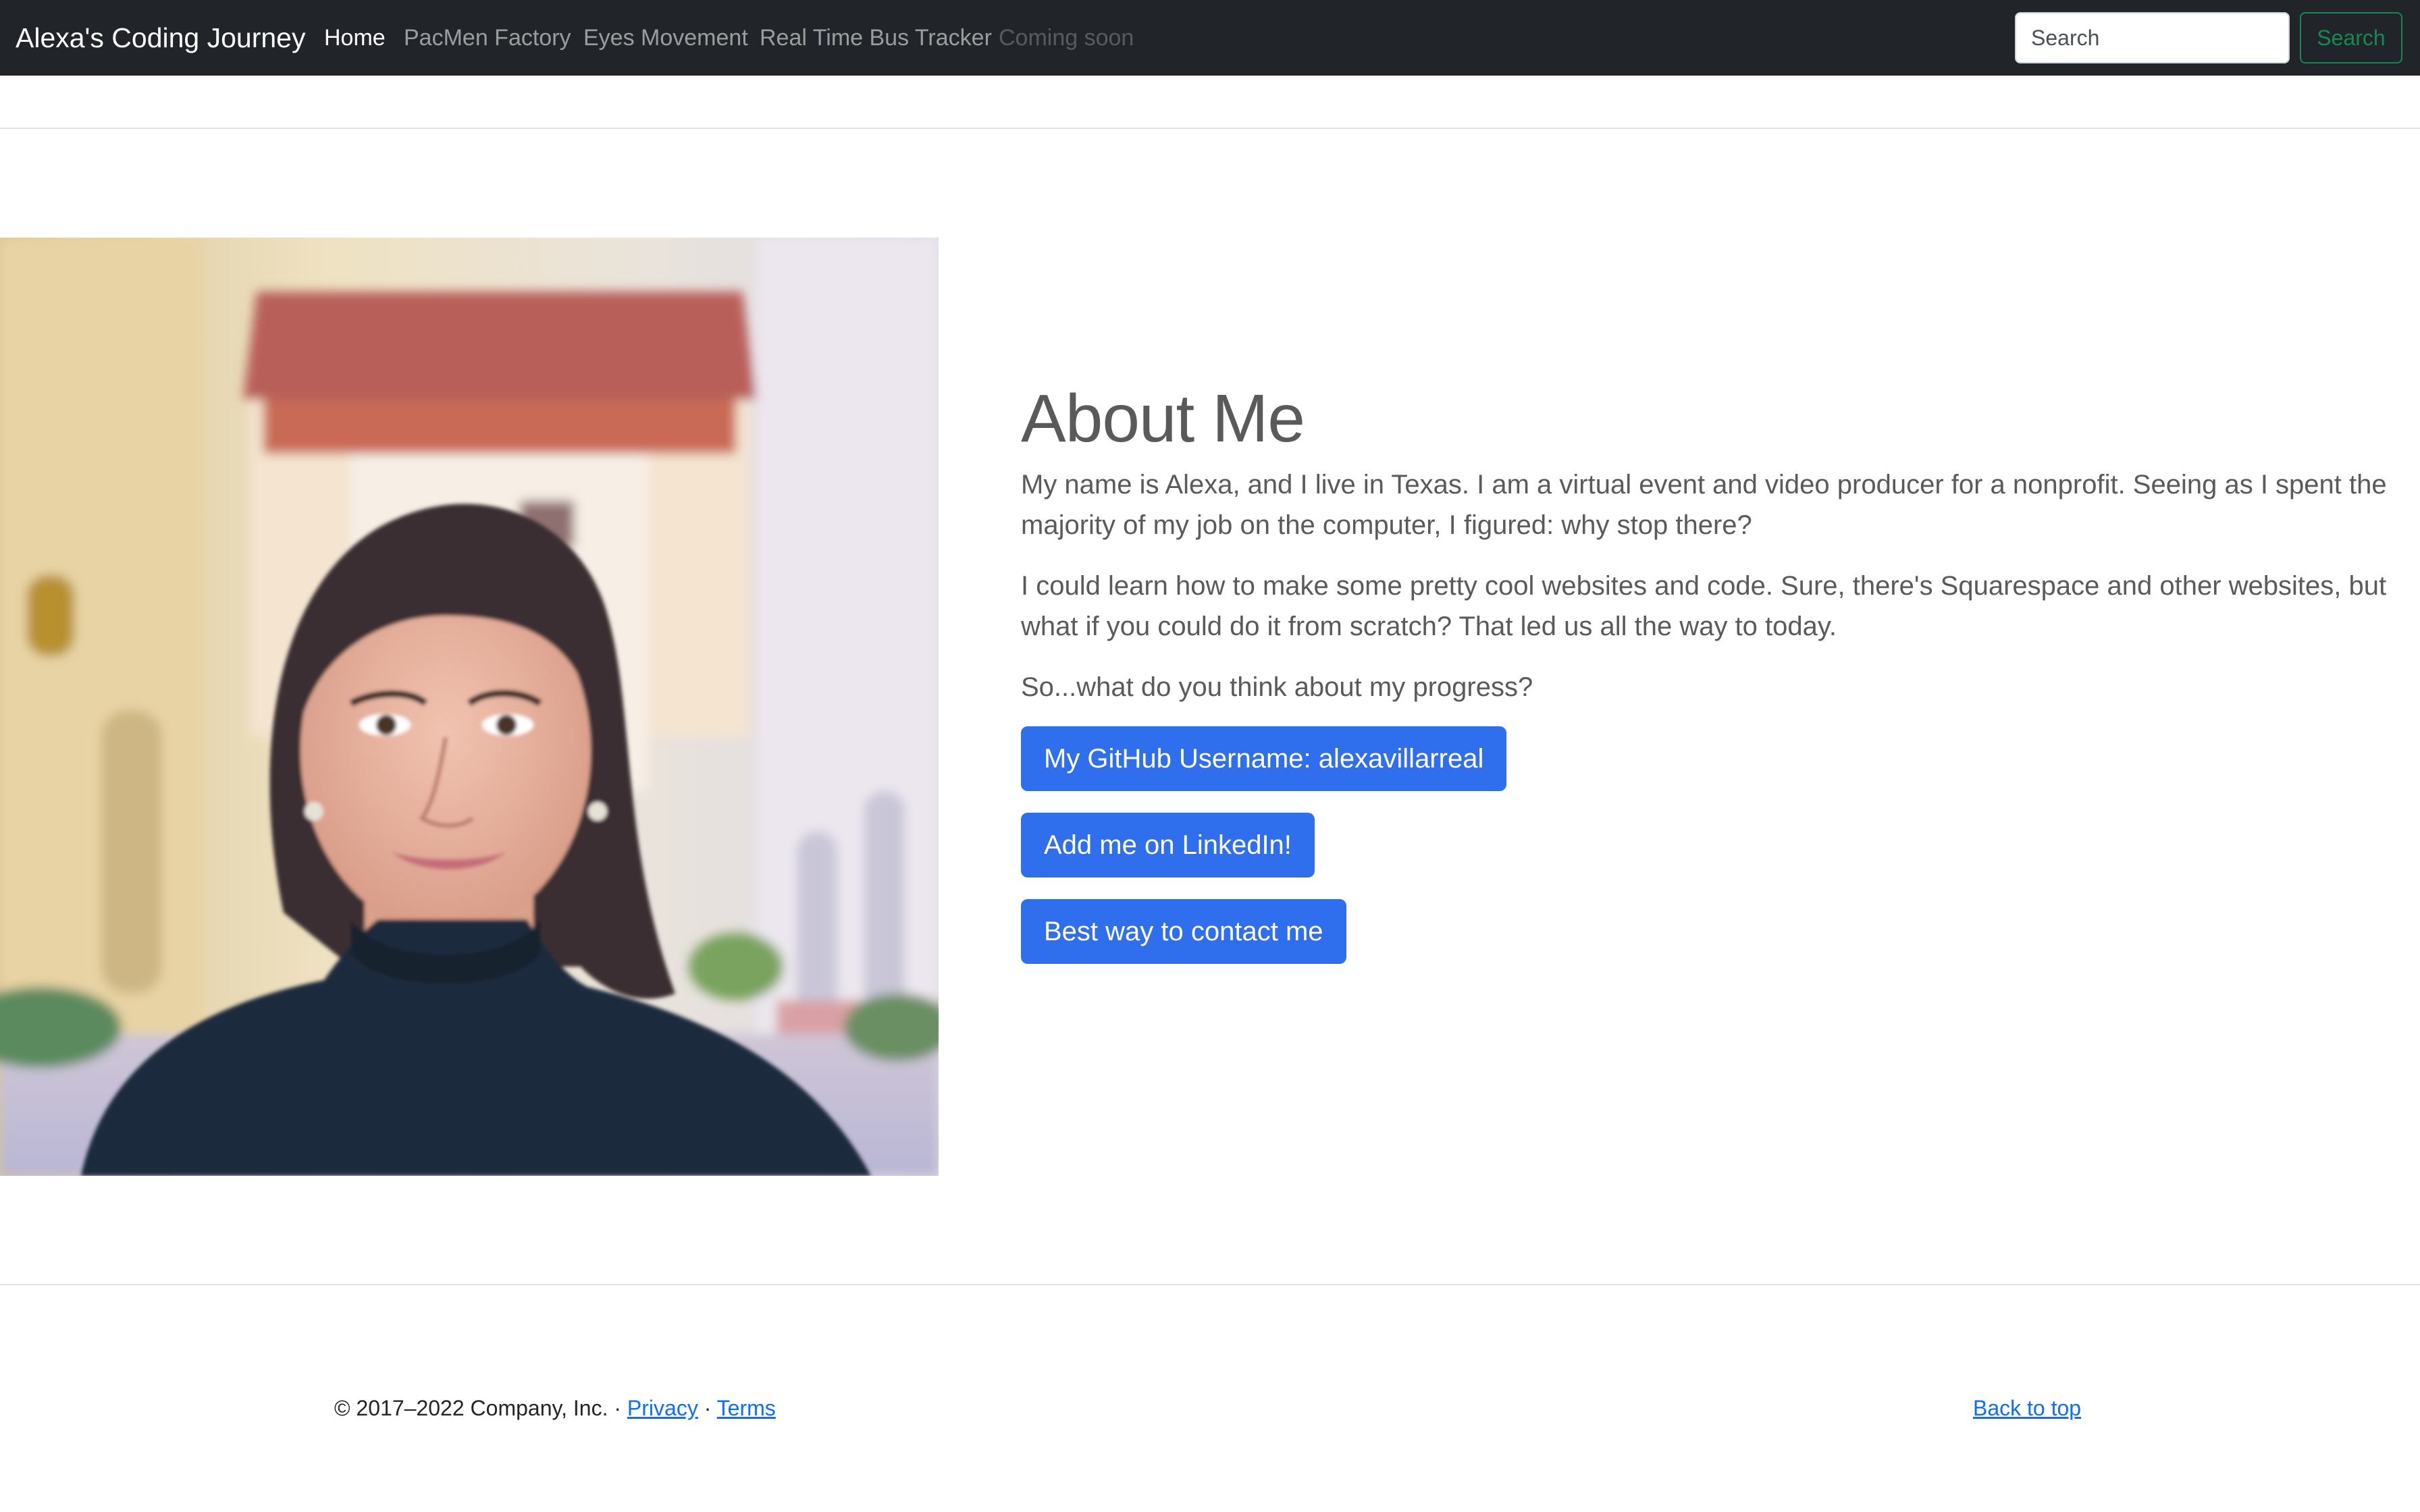  Describe the element at coordinates (2152, 37) in the screenshot. I see `search-input` at that location.